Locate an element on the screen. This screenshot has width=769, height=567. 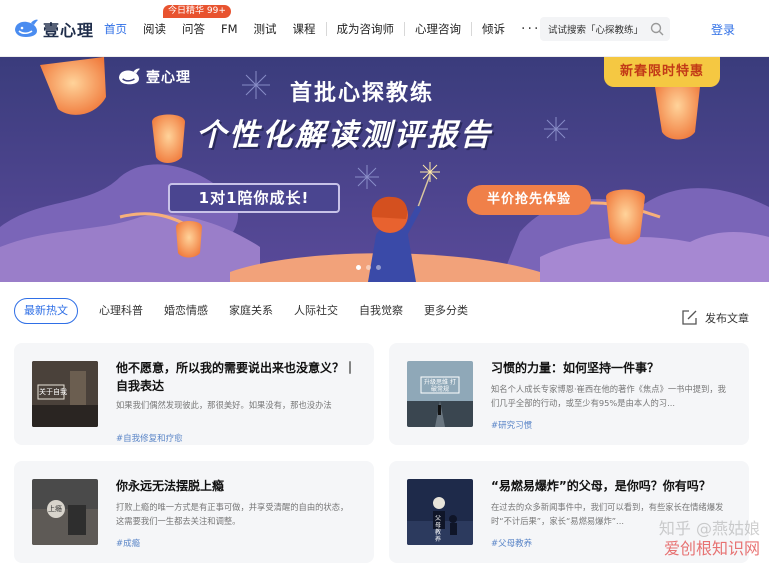
article-title: 你永远无法摆脱上瘾 is located at coordinates (236, 486).